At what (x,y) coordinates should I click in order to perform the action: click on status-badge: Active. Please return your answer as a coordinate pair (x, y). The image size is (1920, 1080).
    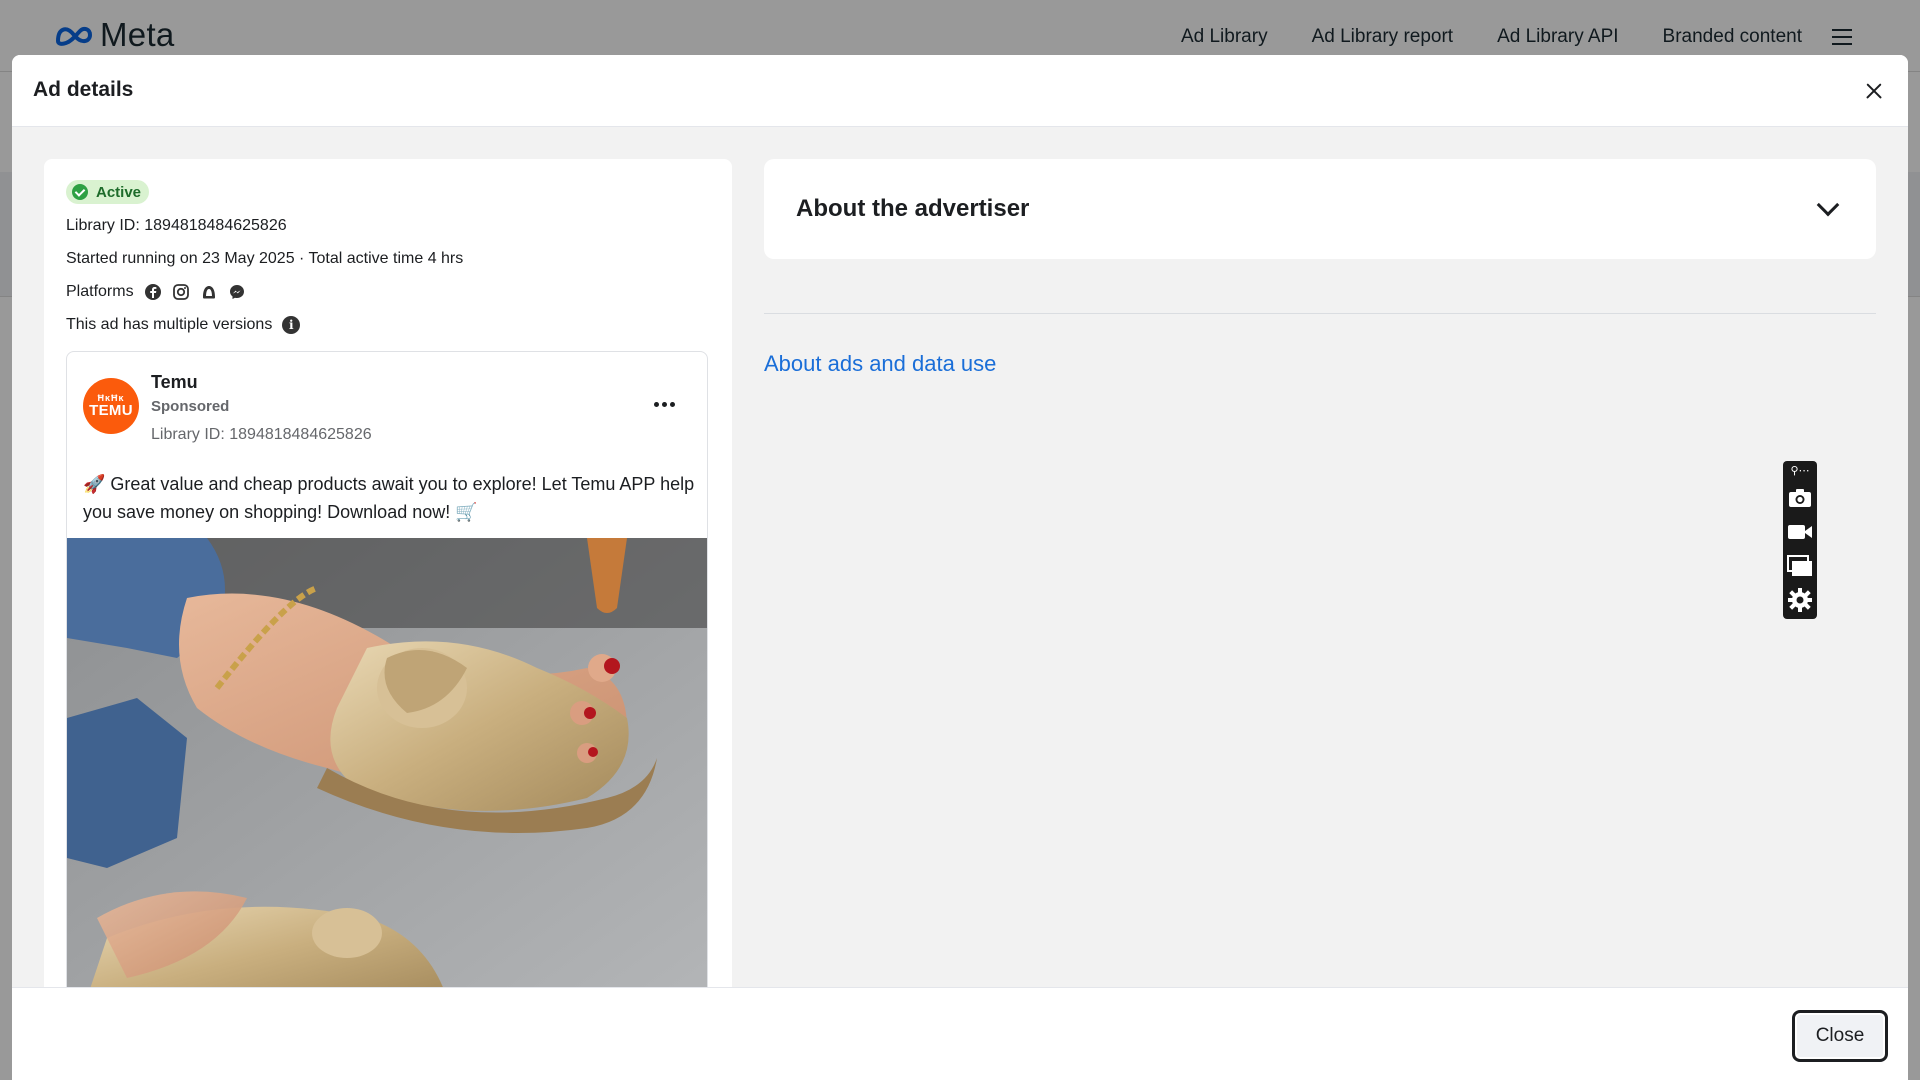
    Looking at the image, I should click on (108, 192).